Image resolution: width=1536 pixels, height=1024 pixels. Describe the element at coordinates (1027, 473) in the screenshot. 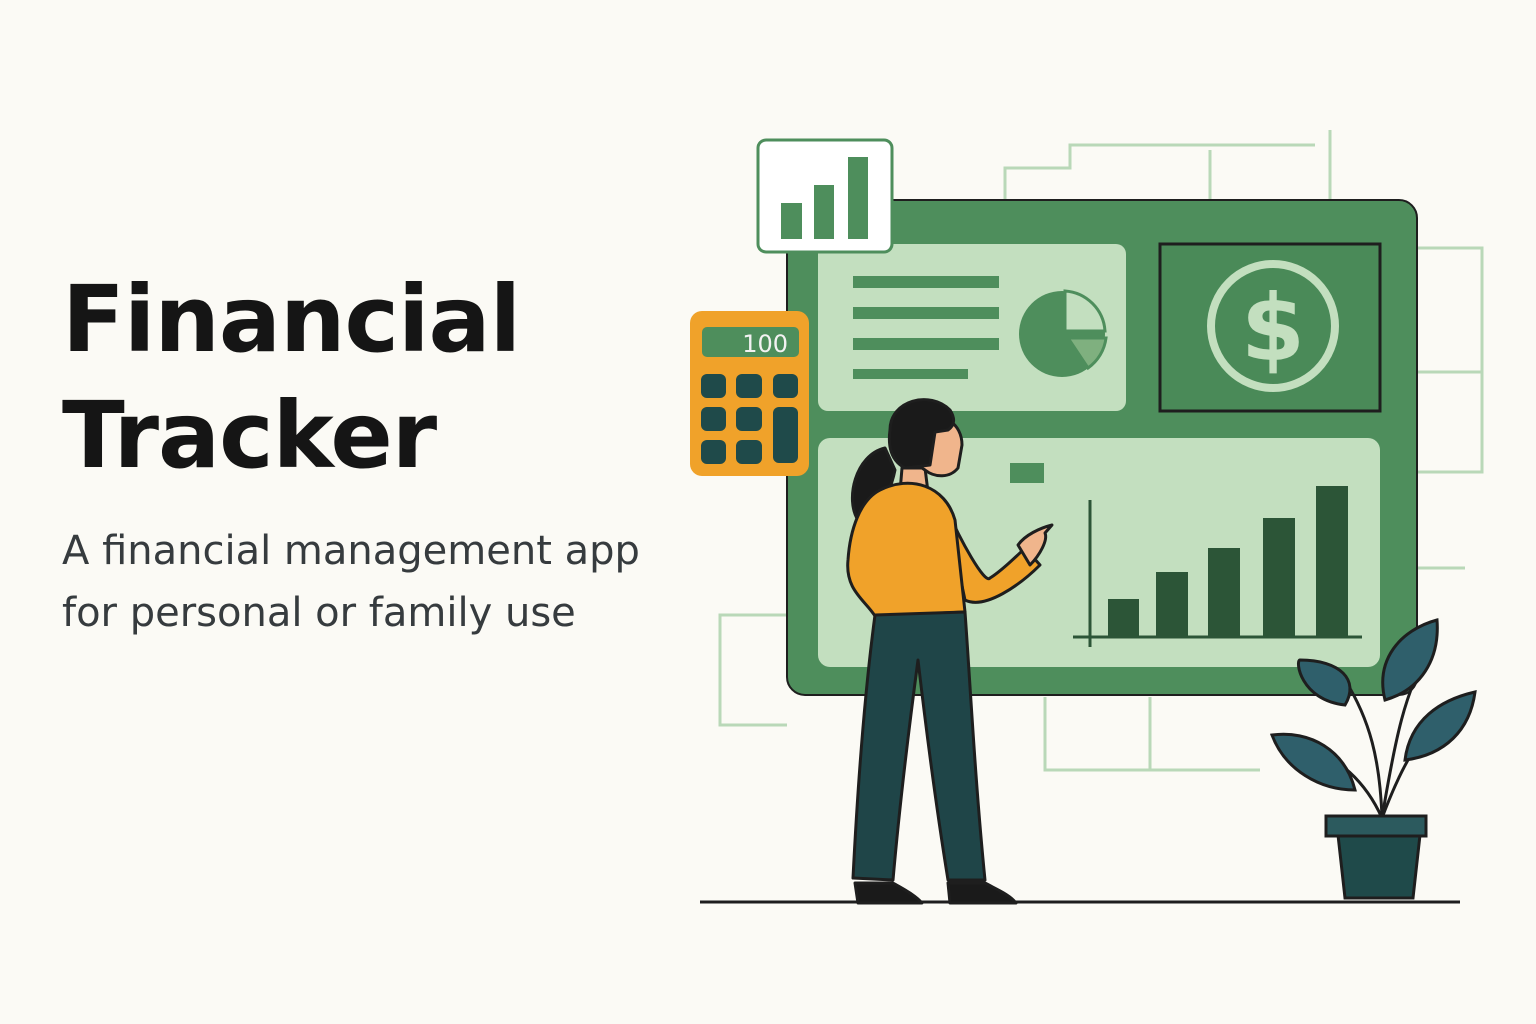

I see `panel-tag` at that location.